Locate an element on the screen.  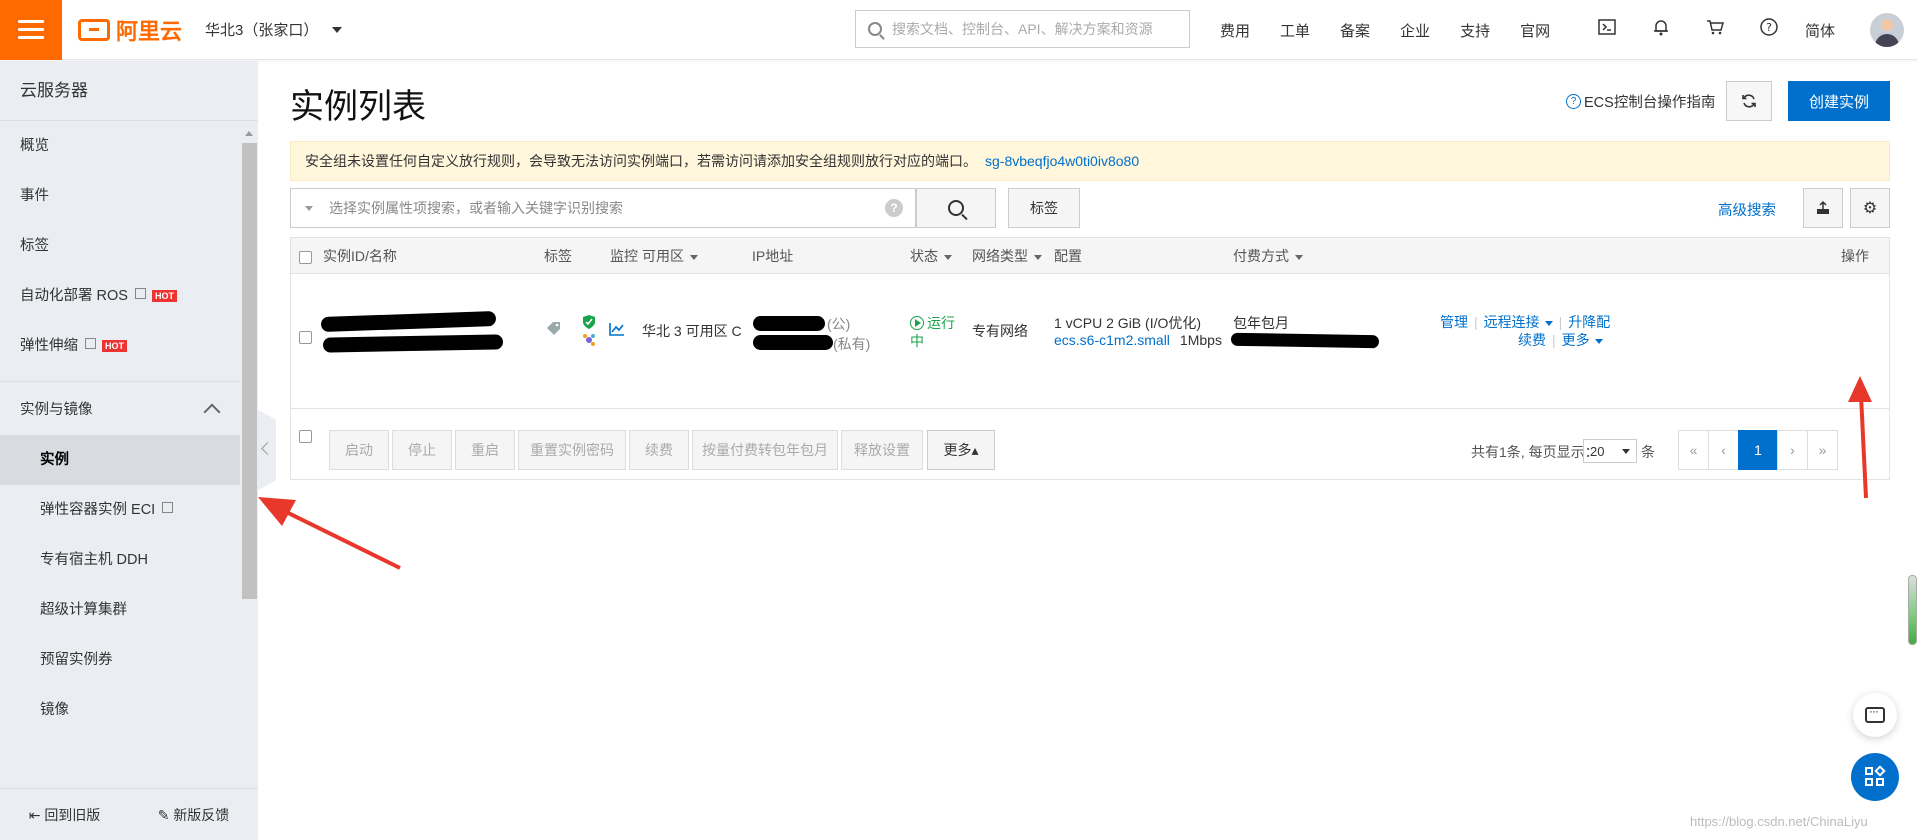
bulk-more-button: 更多▴ is located at coordinates (961, 450).